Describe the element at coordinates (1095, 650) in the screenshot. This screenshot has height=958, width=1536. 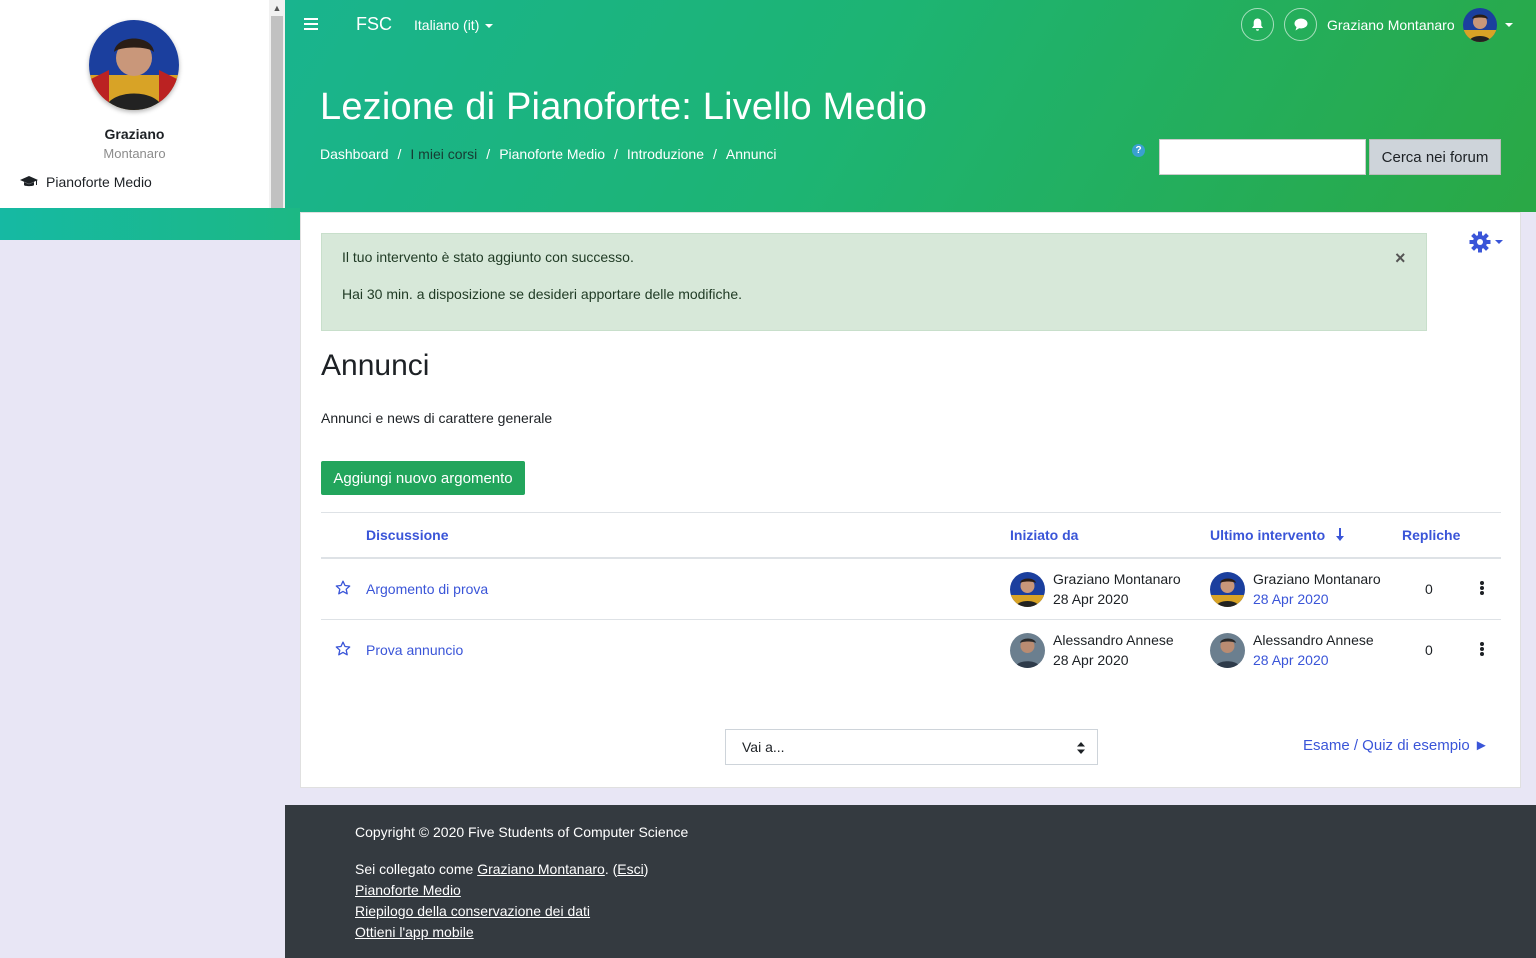
I see `discussion-starter: Alessandro Annese 28 Apr 2020` at that location.